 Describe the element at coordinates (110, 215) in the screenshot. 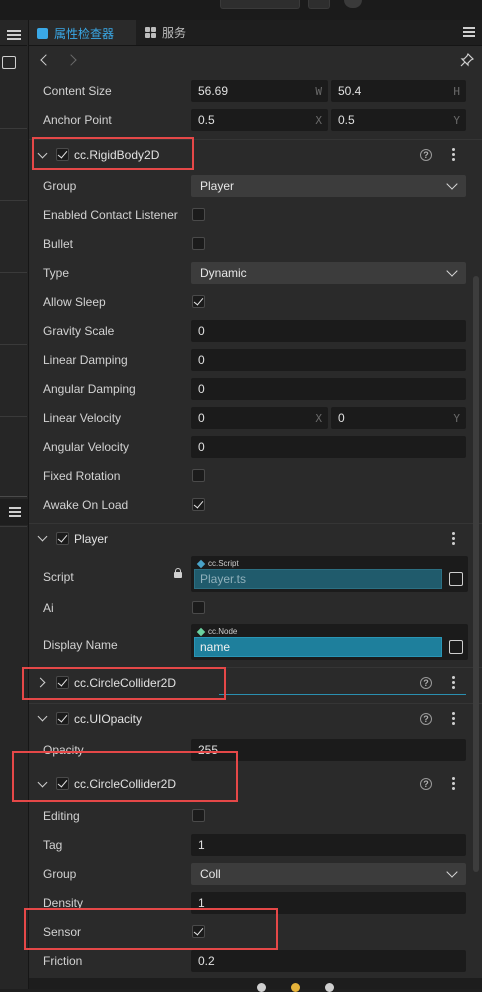

I see `rb-contact-listener-label: Enabled Contact Listener` at that location.